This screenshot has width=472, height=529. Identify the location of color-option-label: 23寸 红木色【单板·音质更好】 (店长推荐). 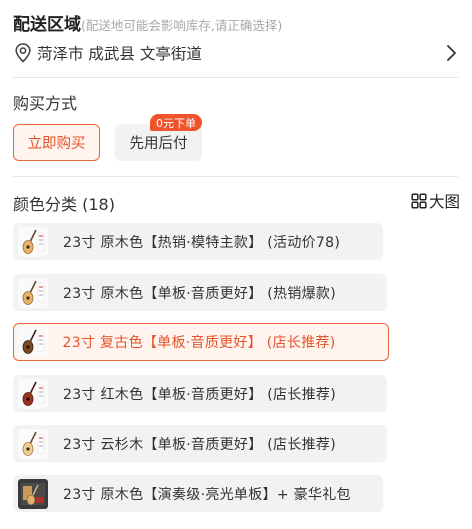
(199, 394).